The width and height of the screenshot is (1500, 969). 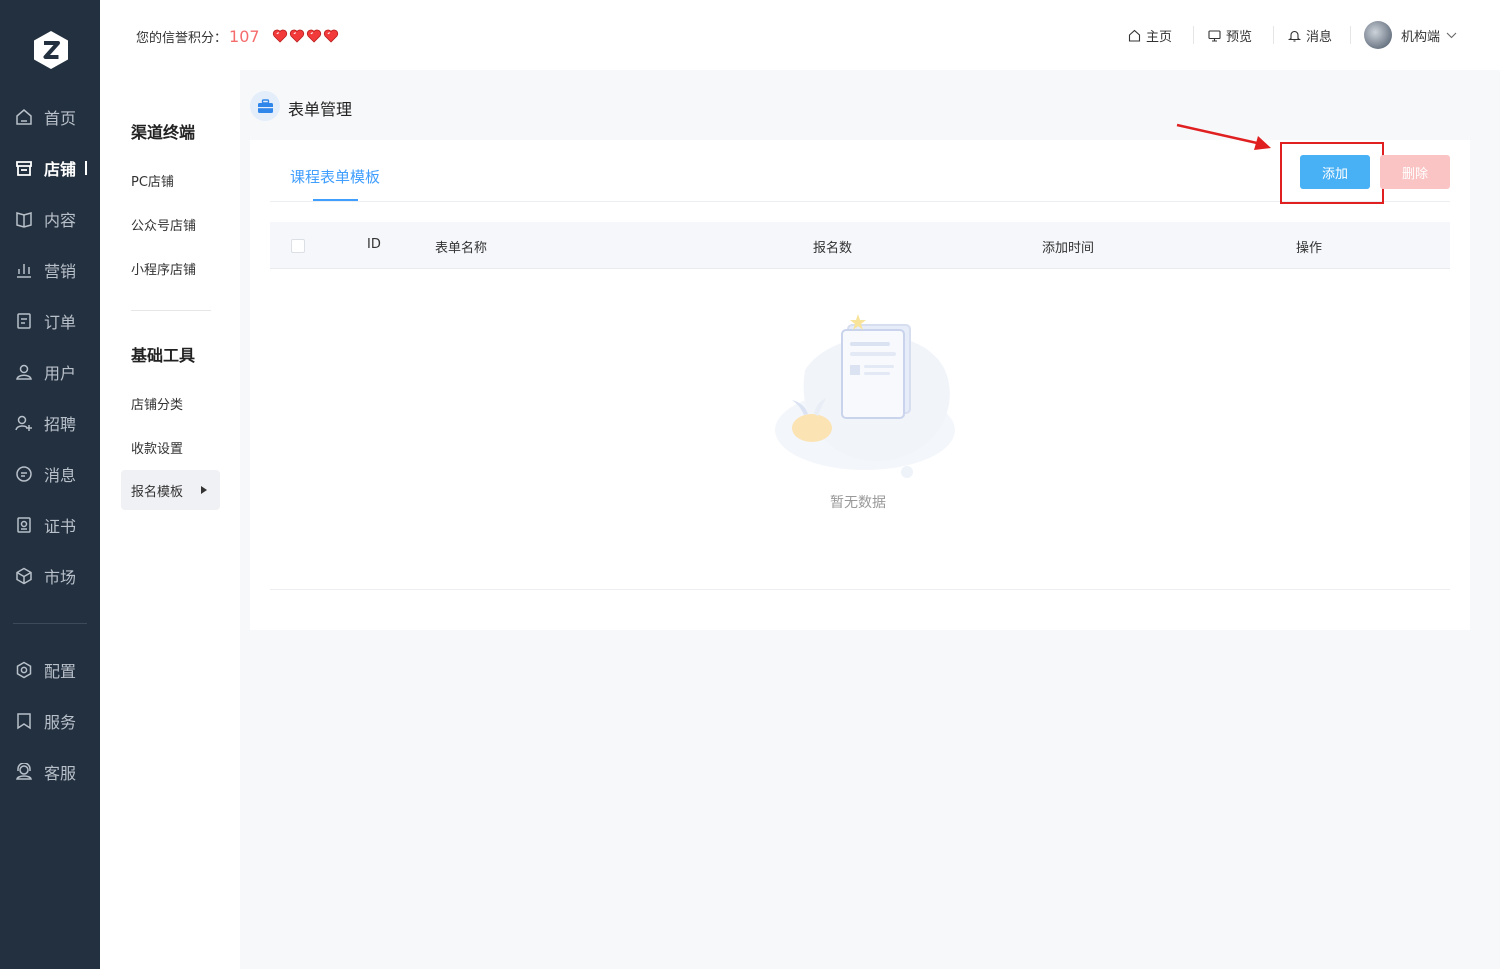 What do you see at coordinates (1068, 248) in the screenshot?
I see `column-header-added-time: 添加时间` at bounding box center [1068, 248].